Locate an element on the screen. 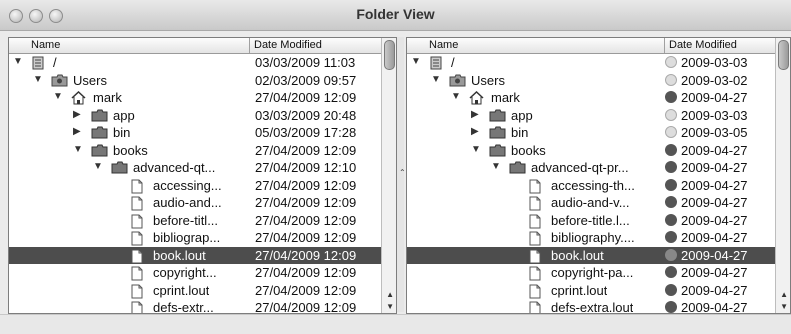  right-tree-row: book.lout 2009-04-27 is located at coordinates (591, 255).